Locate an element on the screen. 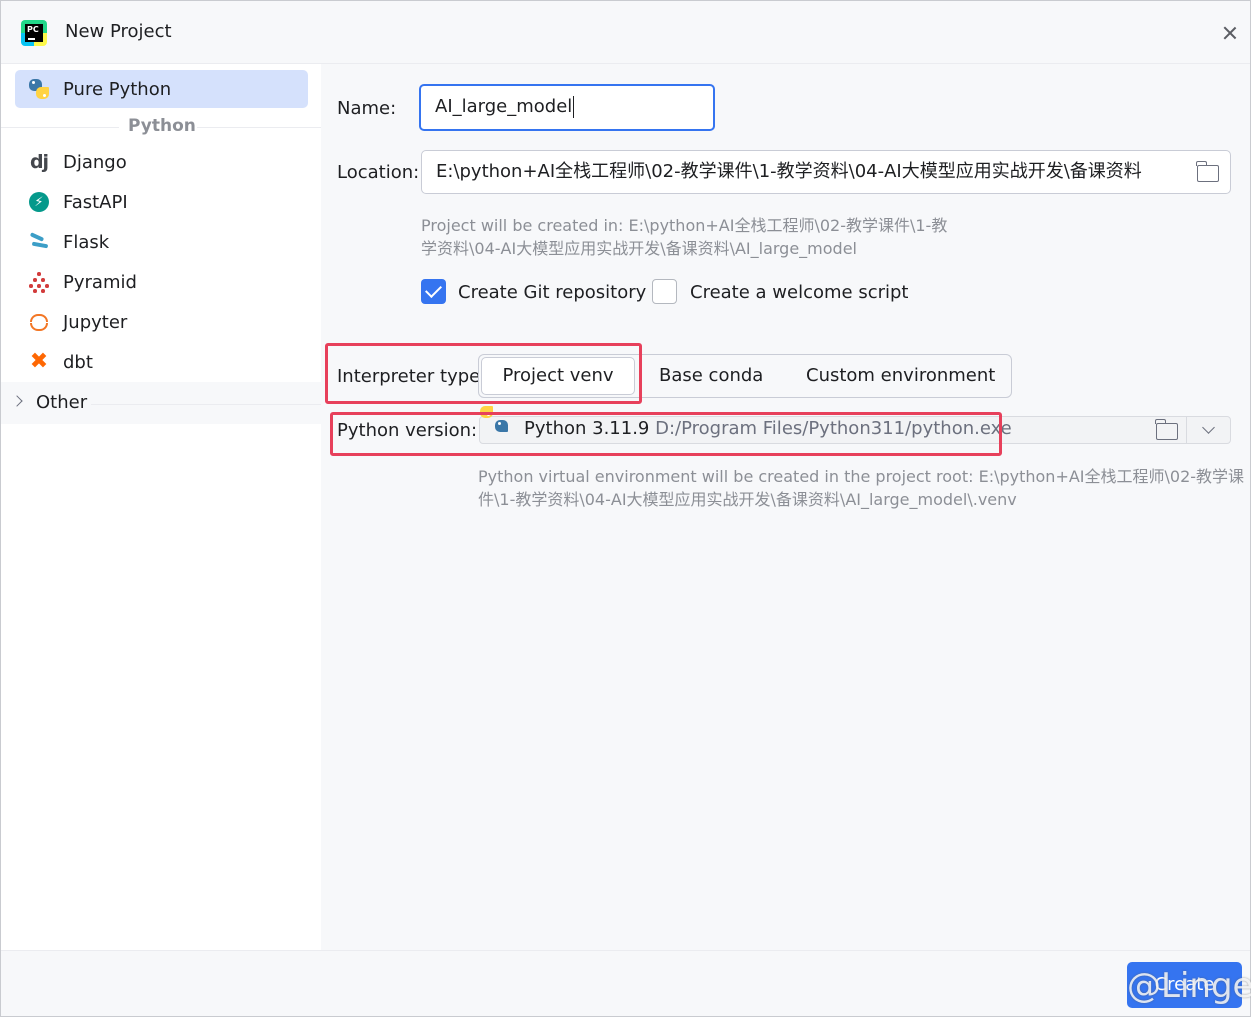 This screenshot has height=1017, width=1251. browse-interpreter-icon is located at coordinates (1166, 429).